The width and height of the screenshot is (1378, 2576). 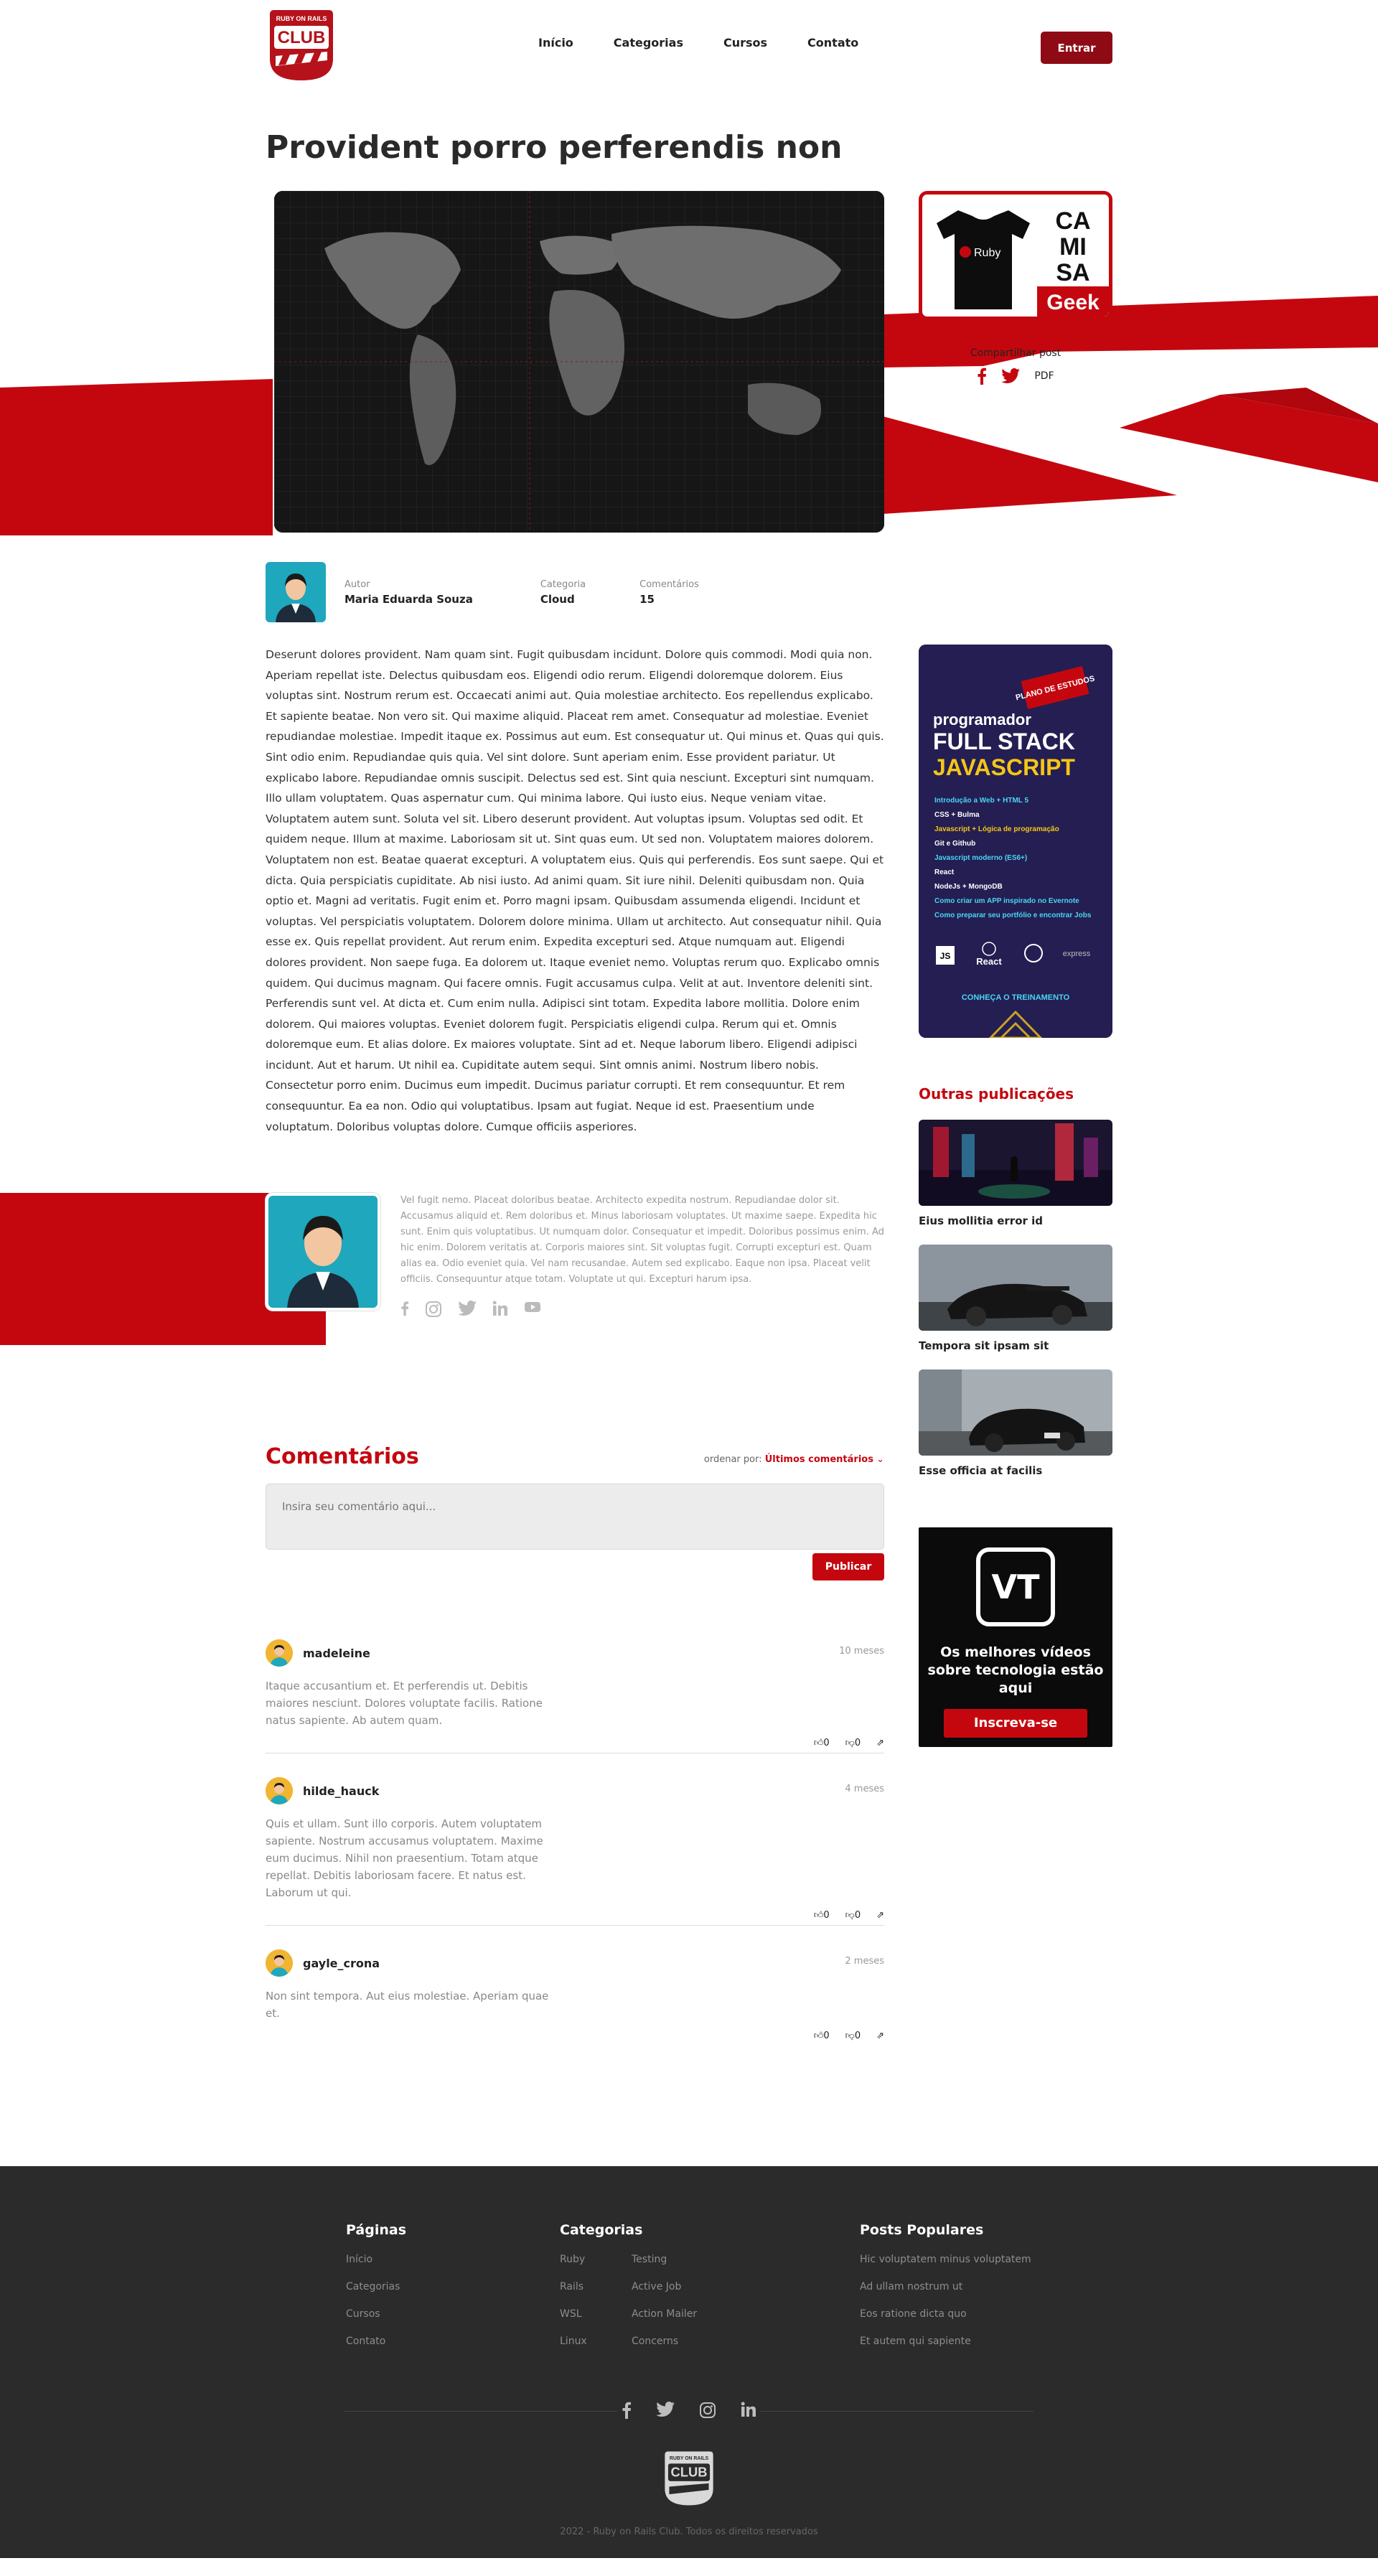 What do you see at coordinates (341, 1791) in the screenshot?
I see `comment-username: hilde_hauck` at bounding box center [341, 1791].